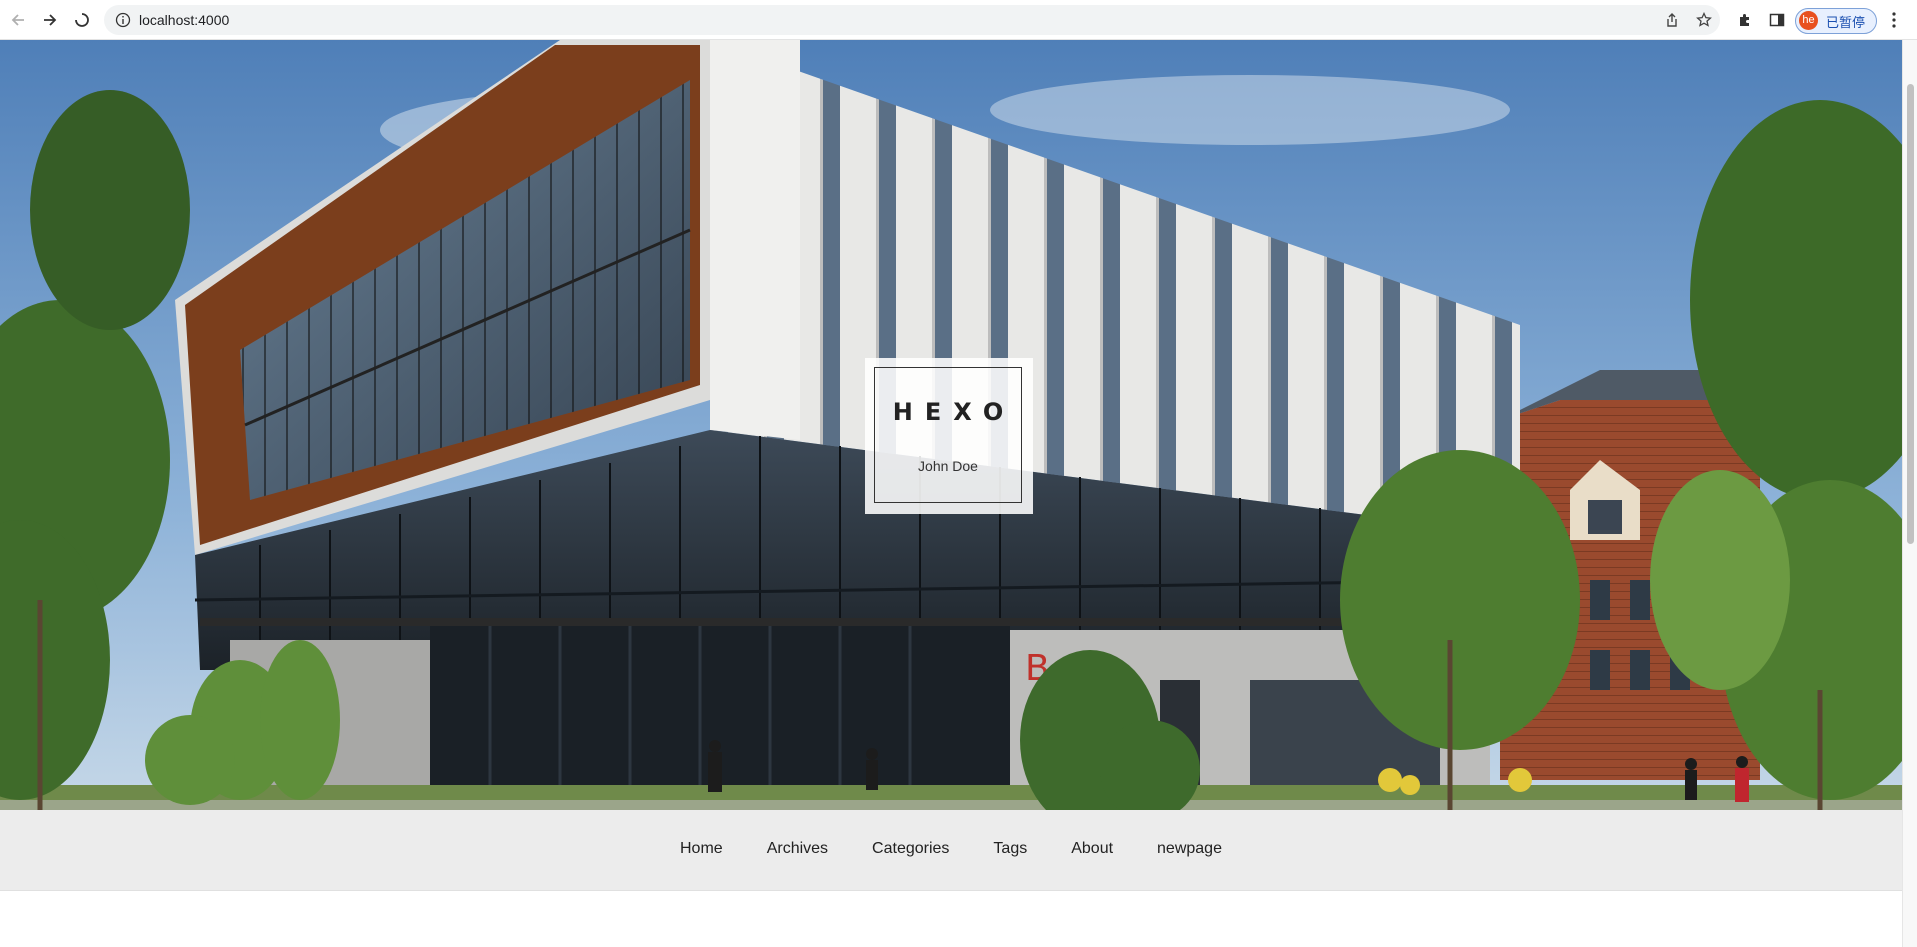 Image resolution: width=1917 pixels, height=947 pixels. What do you see at coordinates (948, 412) in the screenshot?
I see `site-title: HEXO` at bounding box center [948, 412].